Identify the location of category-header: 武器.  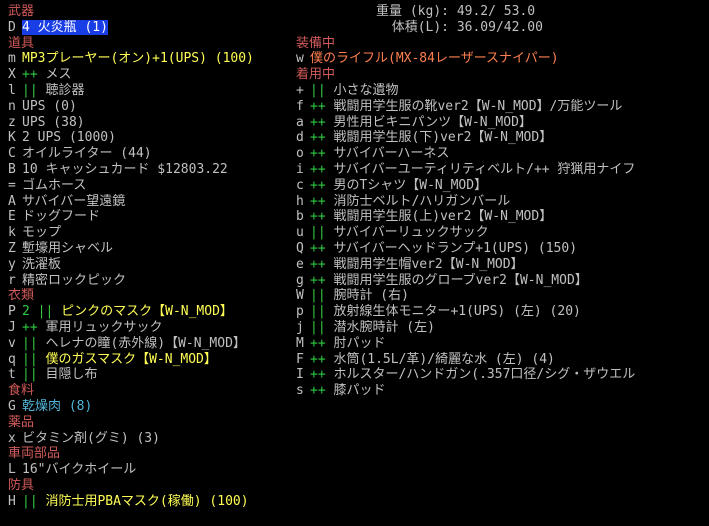
(21, 11).